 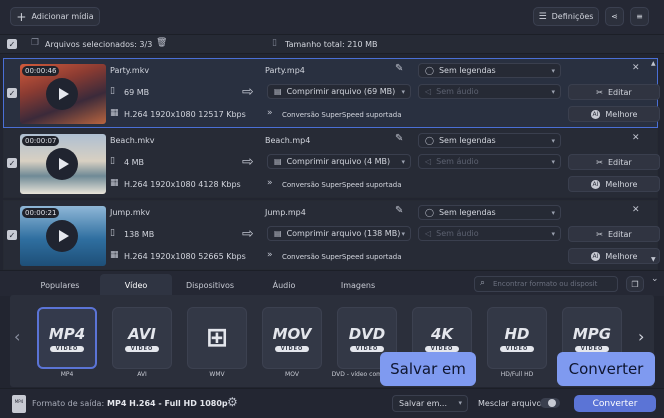 I want to click on video-thumbnail: 00:00:21, so click(x=63, y=236).